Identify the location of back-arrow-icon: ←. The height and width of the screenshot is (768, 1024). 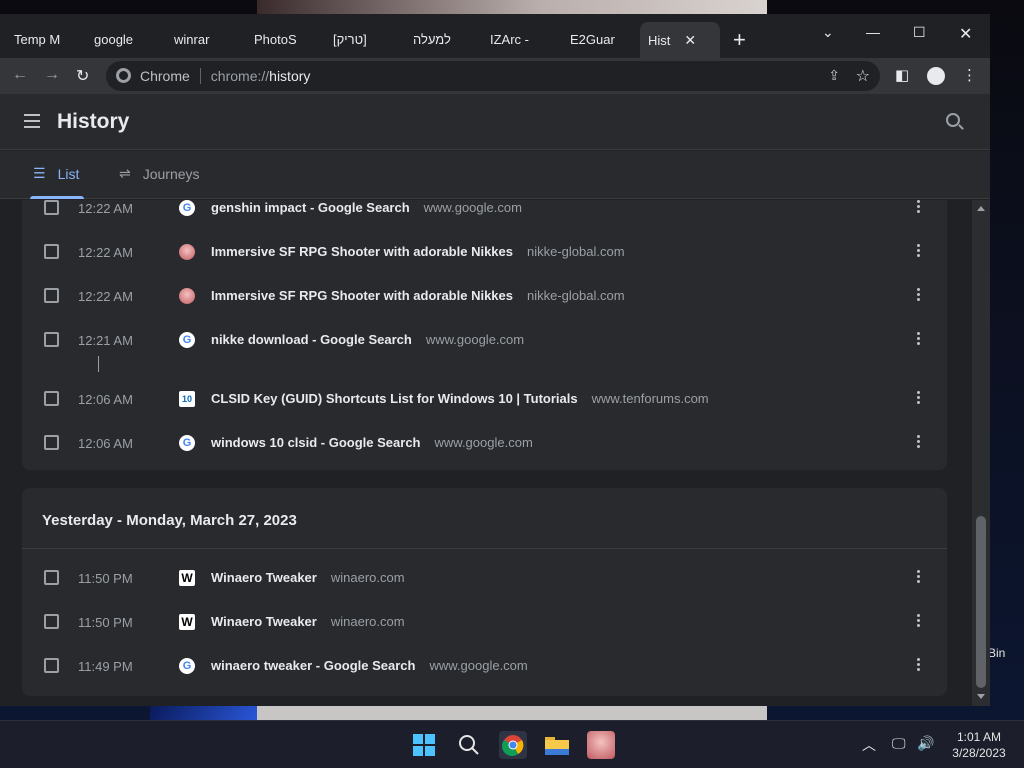
(20, 75).